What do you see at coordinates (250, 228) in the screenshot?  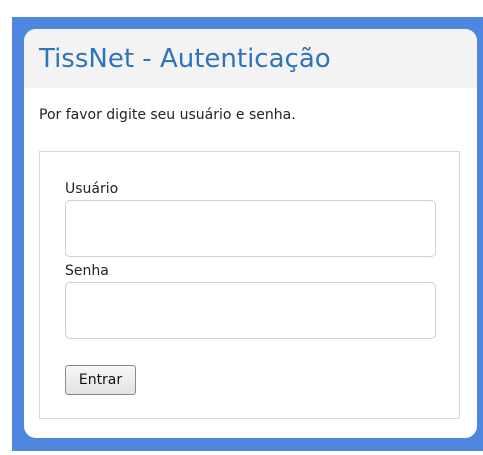 I see `username-input` at bounding box center [250, 228].